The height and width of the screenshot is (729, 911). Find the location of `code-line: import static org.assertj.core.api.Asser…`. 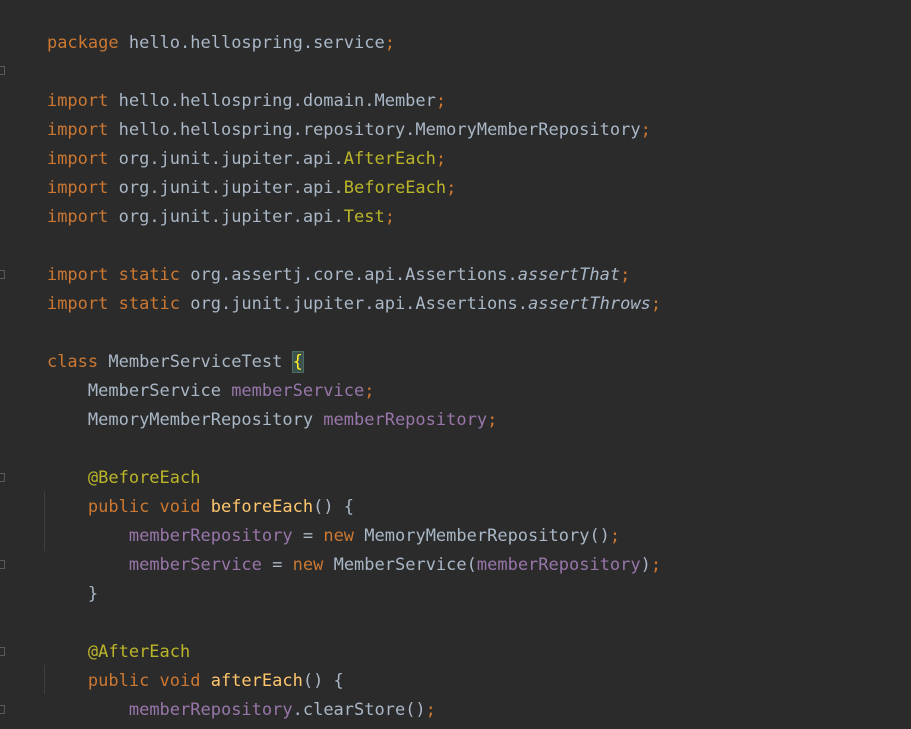

code-line: import static org.assertj.core.api.Asser… is located at coordinates (318, 258).